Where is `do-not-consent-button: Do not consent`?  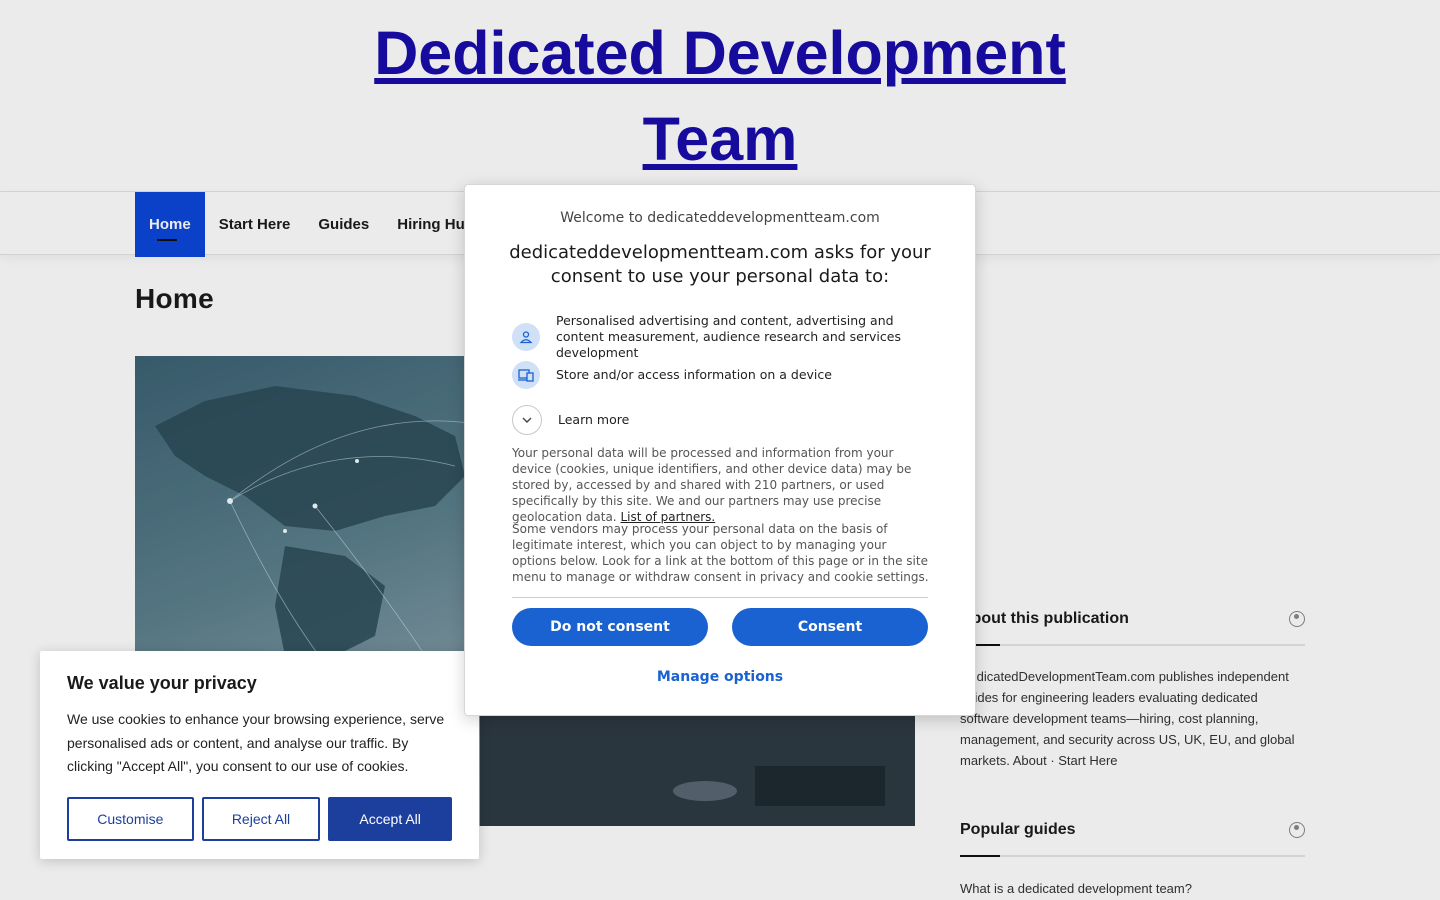 do-not-consent-button: Do not consent is located at coordinates (610, 627).